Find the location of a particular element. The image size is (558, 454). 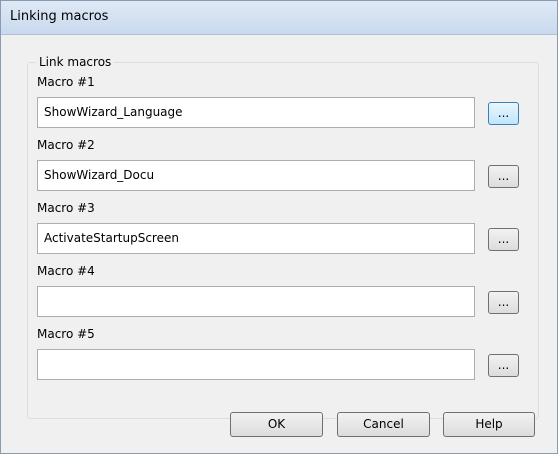

title-bar: Linking macros is located at coordinates (279, 18).